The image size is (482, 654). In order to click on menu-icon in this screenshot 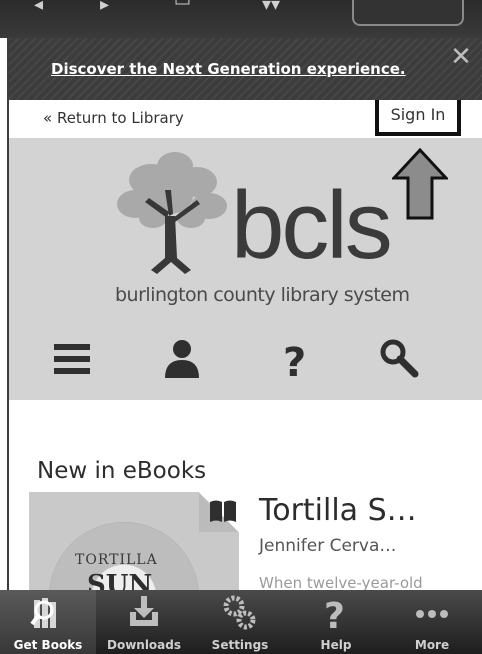, I will do `click(74, 359)`.